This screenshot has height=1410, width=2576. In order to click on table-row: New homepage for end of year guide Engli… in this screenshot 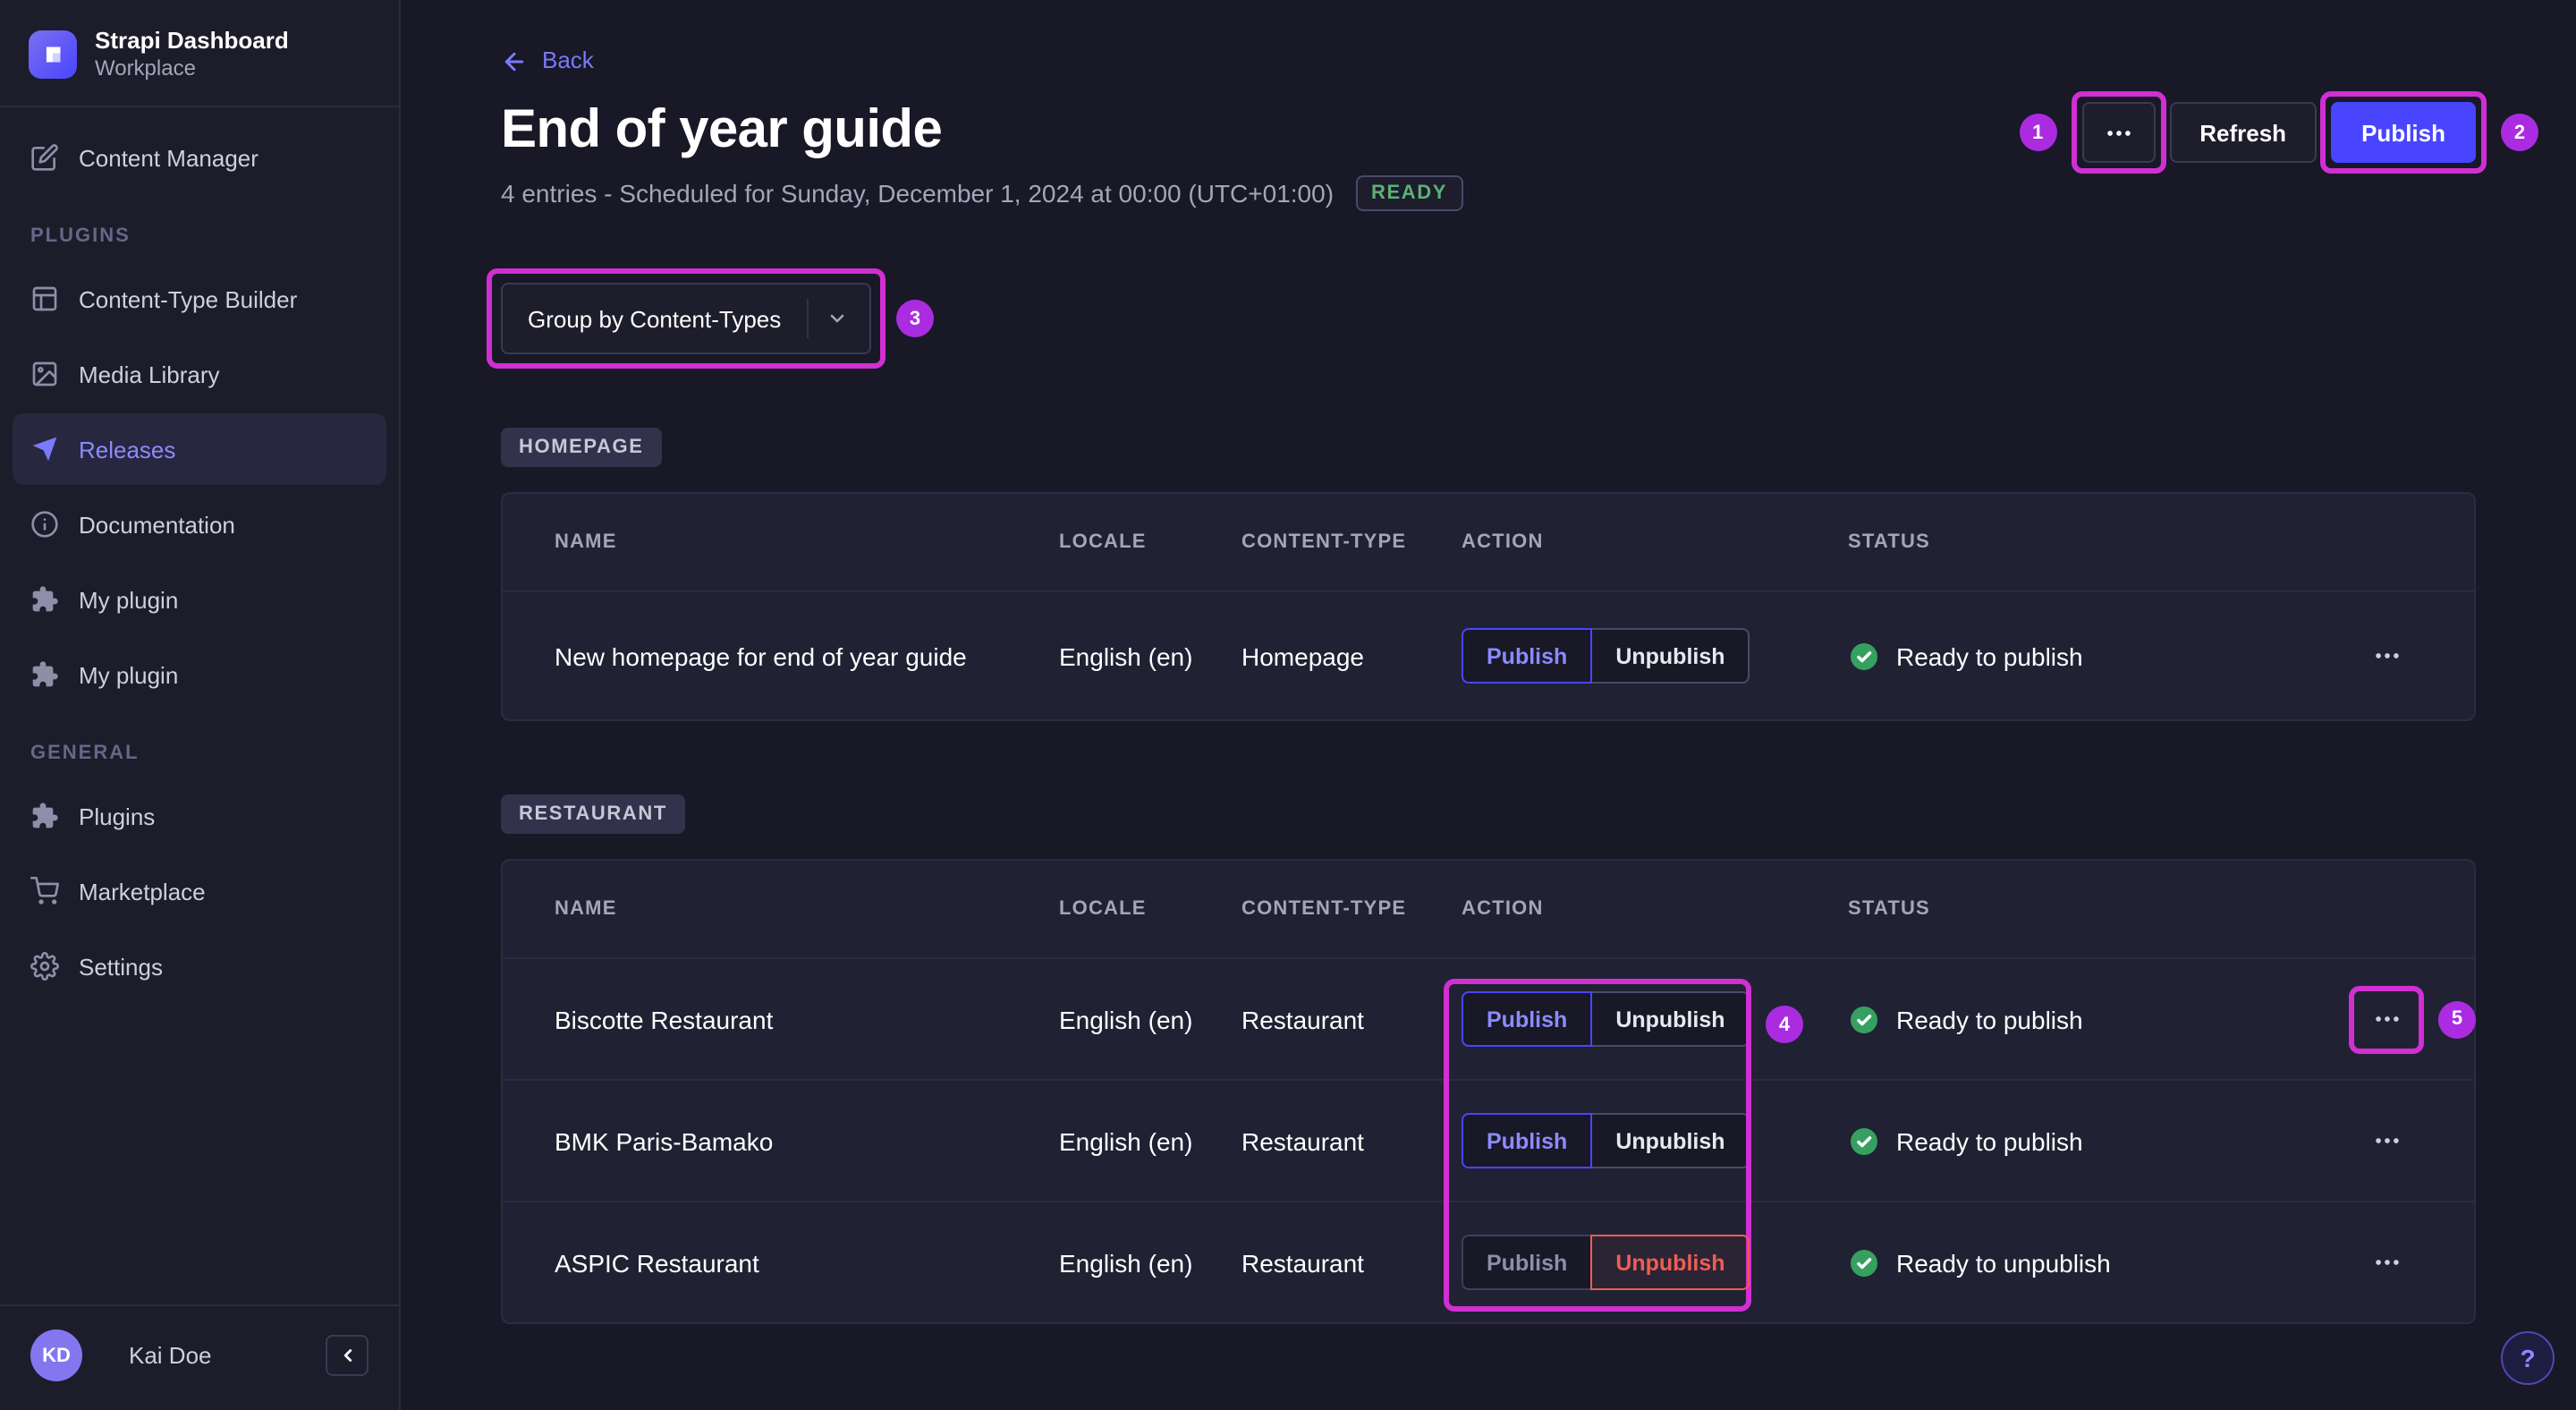, I will do `click(1488, 655)`.